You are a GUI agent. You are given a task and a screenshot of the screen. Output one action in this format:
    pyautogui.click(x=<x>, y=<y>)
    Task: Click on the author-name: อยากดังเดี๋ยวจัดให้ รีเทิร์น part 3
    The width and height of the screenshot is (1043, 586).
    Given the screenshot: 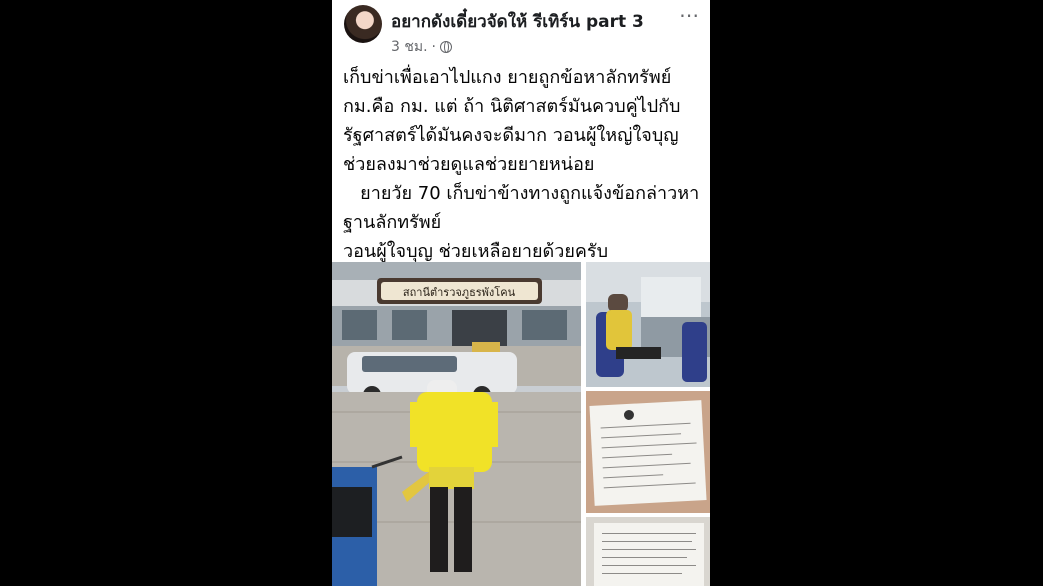 What is the action you would take?
    pyautogui.click(x=517, y=21)
    